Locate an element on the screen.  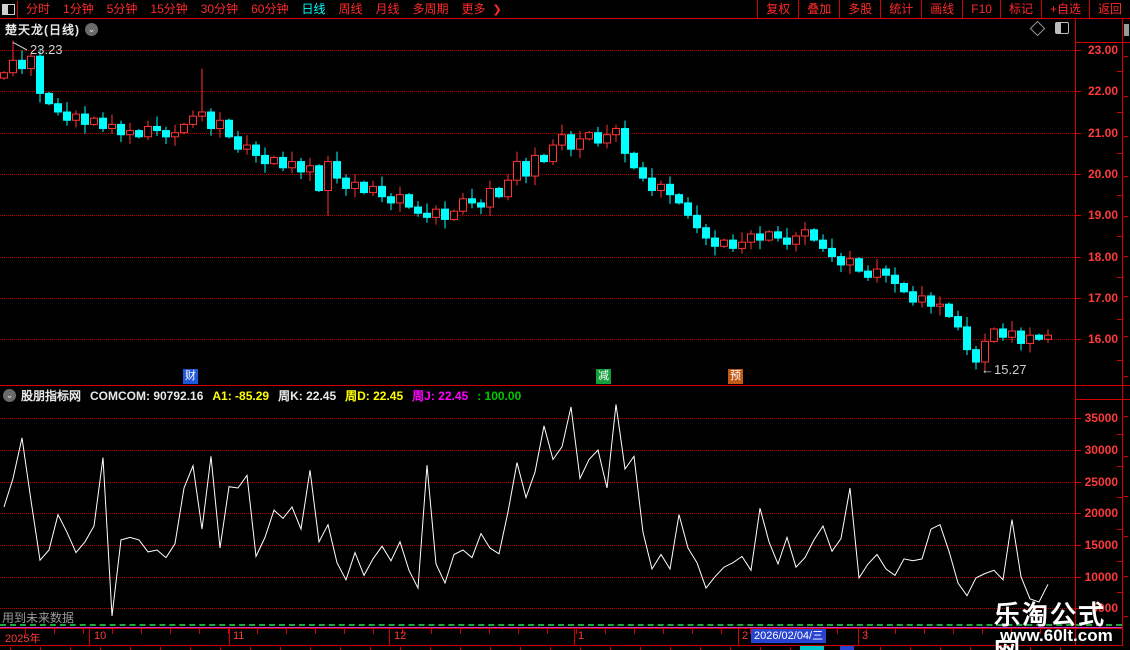
price-axis-label: 22.00 is located at coordinates (1102, 91).